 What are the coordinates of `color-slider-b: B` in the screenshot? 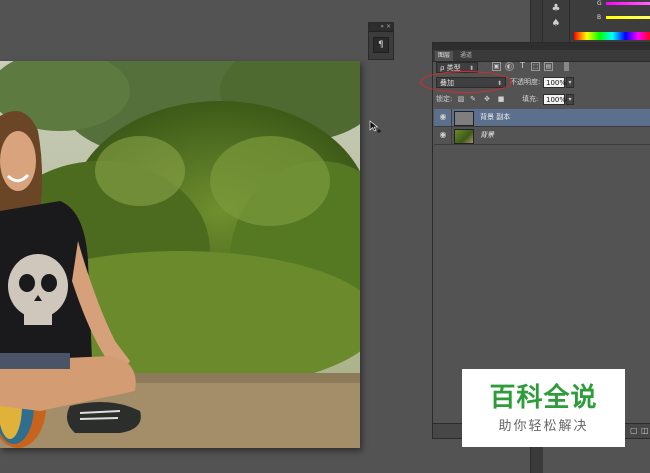 It's located at (610, 18).